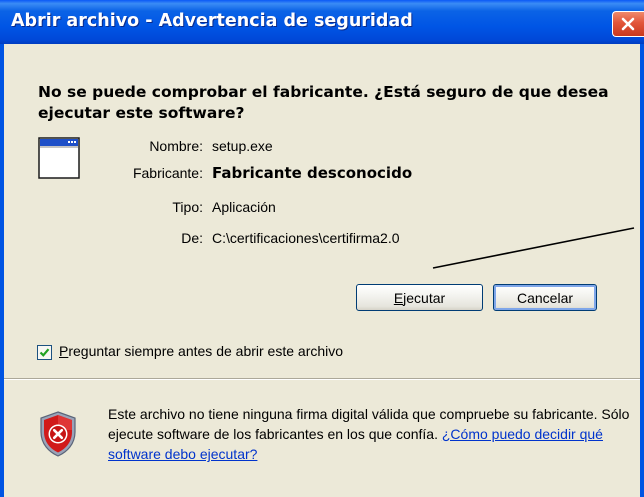 The height and width of the screenshot is (497, 644). I want to click on cancel-label: Cancelar, so click(545, 297).